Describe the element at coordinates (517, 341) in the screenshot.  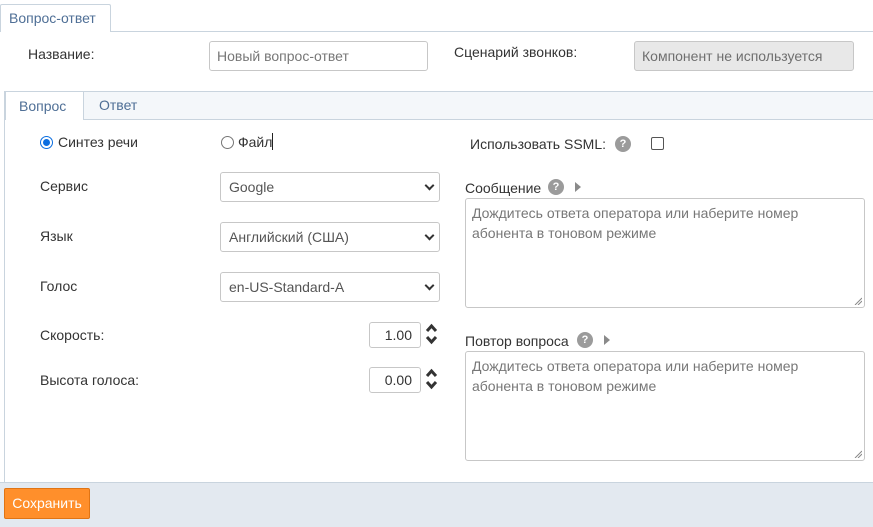
I see `repeat-label: Повтор вопроса` at that location.